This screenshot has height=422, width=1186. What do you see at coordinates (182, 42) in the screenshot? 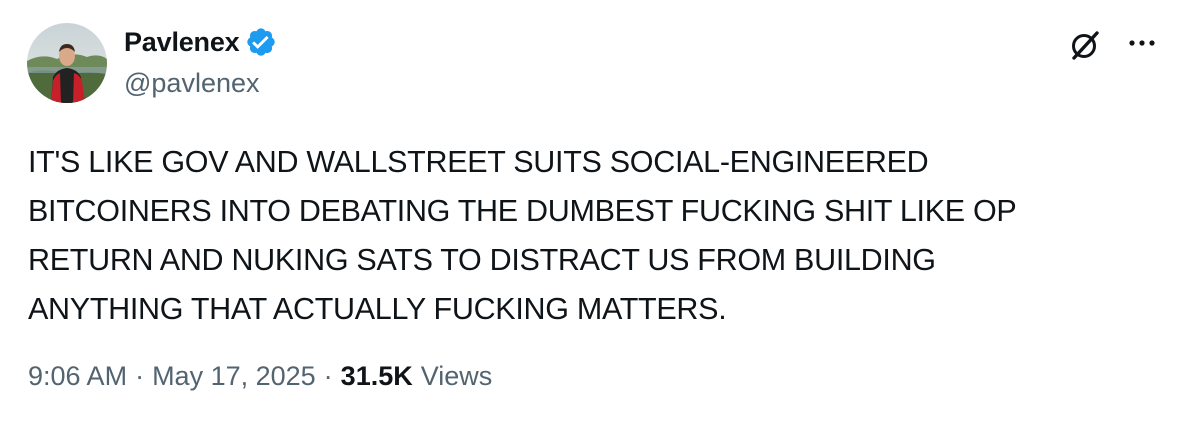
I see `author-display-name: Pavlenex` at bounding box center [182, 42].